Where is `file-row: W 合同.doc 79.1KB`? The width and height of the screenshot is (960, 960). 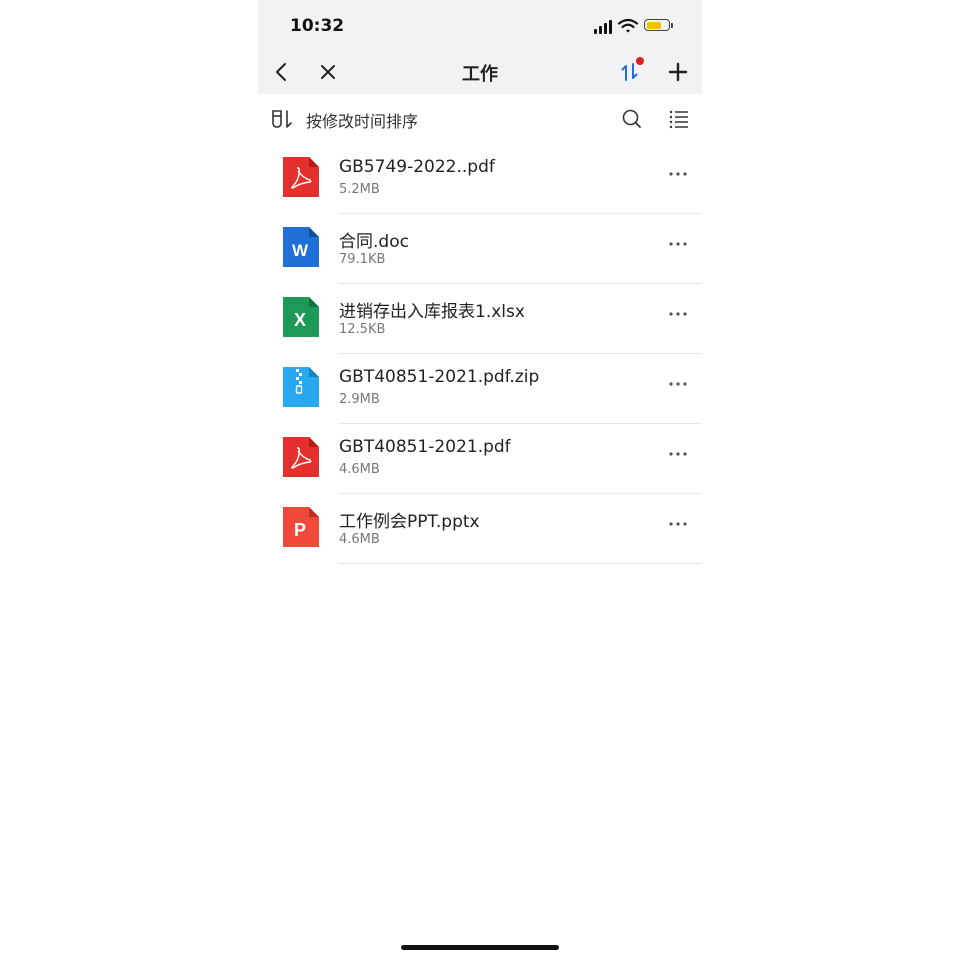 file-row: W 合同.doc 79.1KB is located at coordinates (480, 249).